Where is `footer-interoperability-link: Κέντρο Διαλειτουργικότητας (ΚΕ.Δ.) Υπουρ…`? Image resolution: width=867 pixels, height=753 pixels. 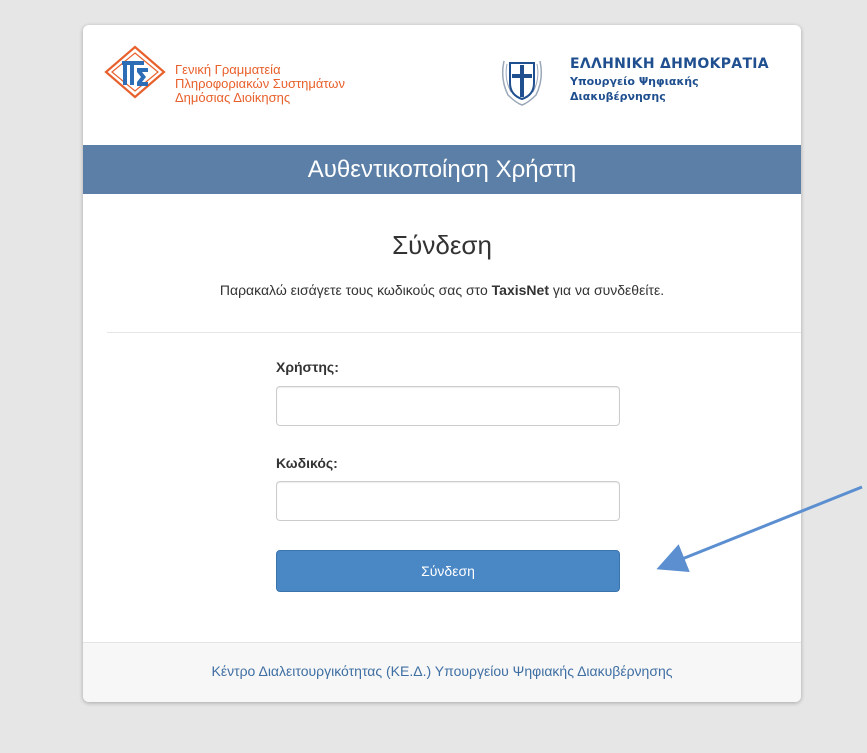 footer-interoperability-link: Κέντρο Διαλειτουργικότητας (ΚΕ.Δ.) Υπουρ… is located at coordinates (441, 671).